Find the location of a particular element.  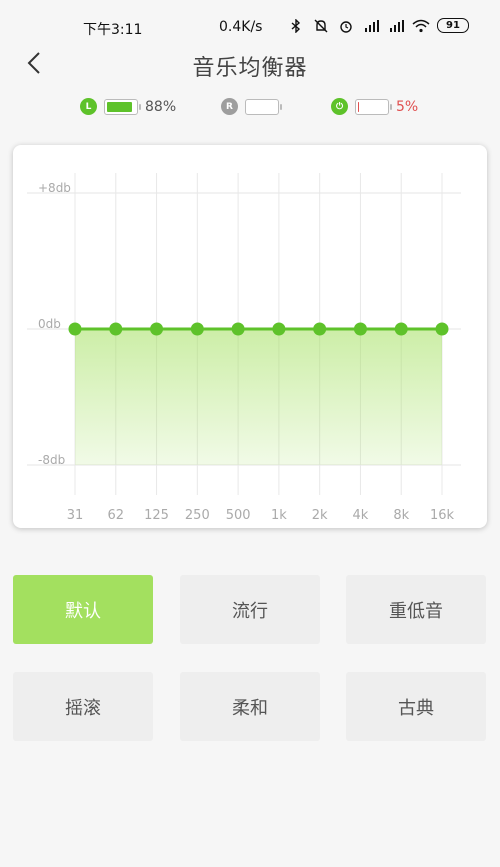

preset-label: 流行 is located at coordinates (250, 611).